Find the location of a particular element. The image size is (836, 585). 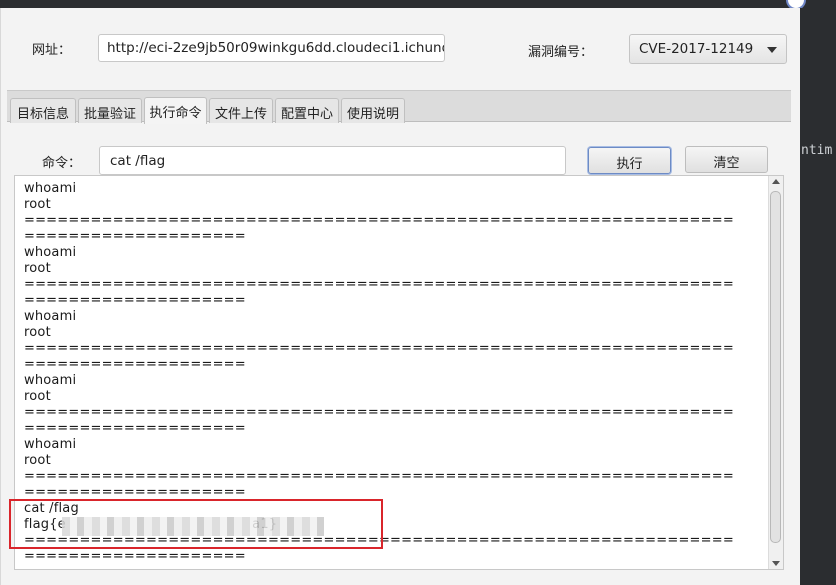

flag-highlight-box is located at coordinates (196, 524).